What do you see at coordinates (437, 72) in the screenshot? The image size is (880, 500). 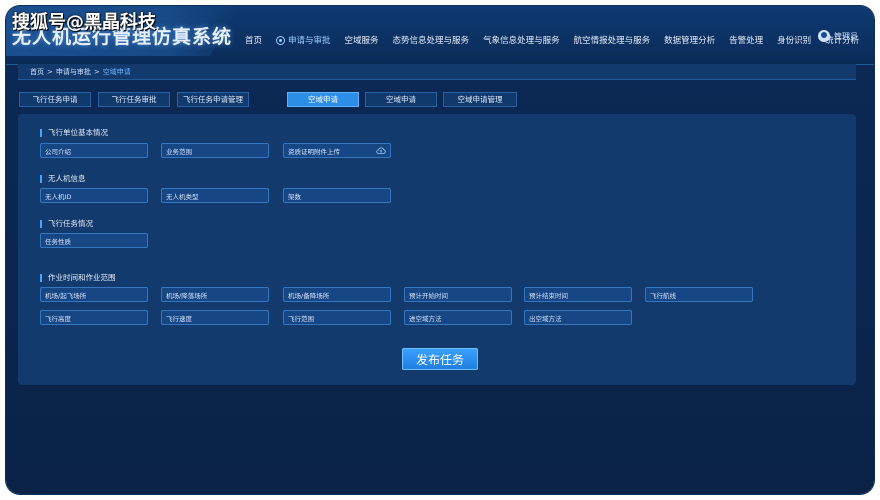 I see `breadcrumb: 首页 > 申请与审批 > 空域申请` at bounding box center [437, 72].